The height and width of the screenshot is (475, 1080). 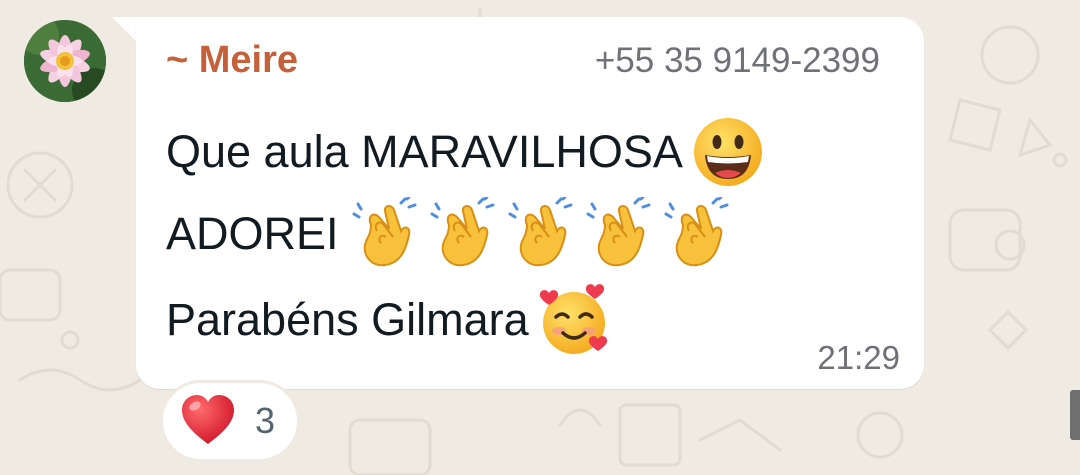 What do you see at coordinates (573, 319) in the screenshot?
I see `smiling-face-with-hearts-icon` at bounding box center [573, 319].